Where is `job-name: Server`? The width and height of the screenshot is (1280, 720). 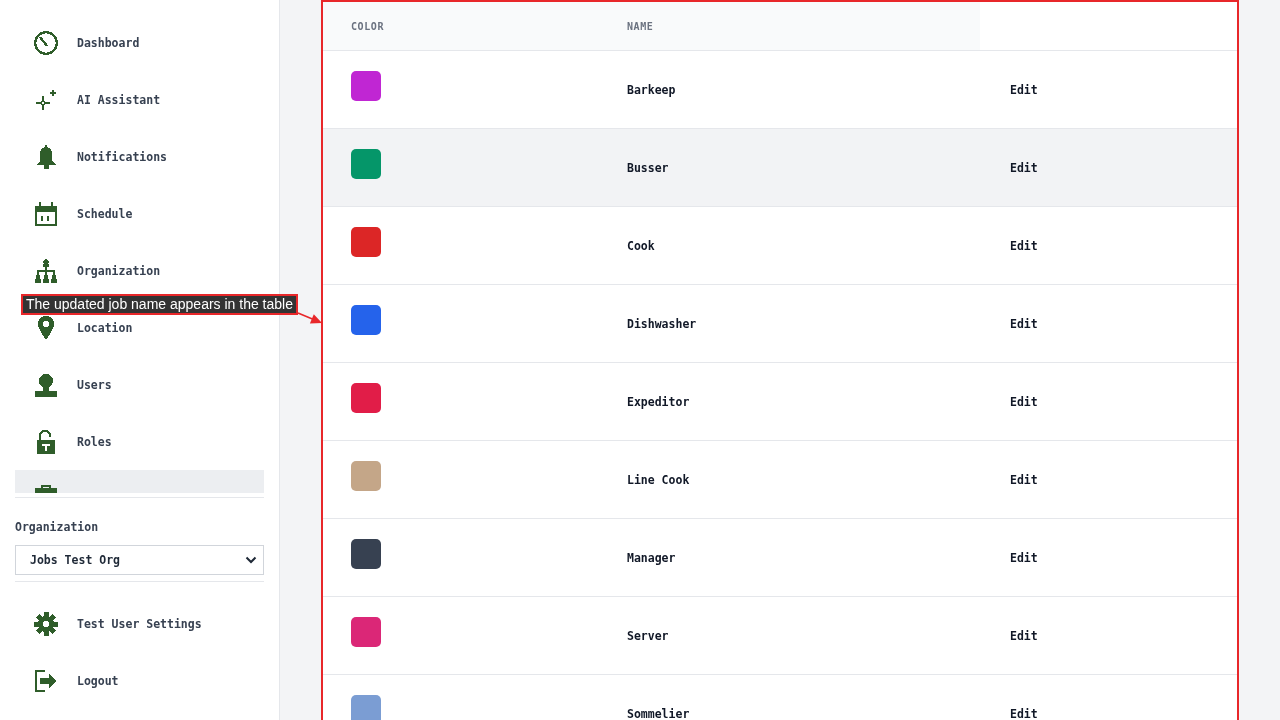
job-name: Server is located at coordinates (648, 635).